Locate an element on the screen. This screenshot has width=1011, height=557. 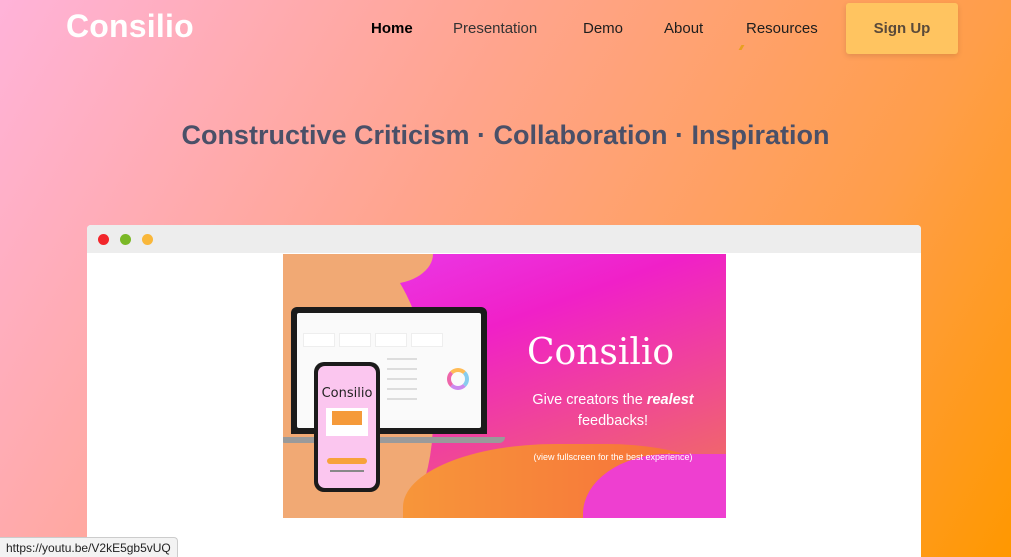
video-subtitle: Give creators the realest feedbacks! is located at coordinates (613, 411).